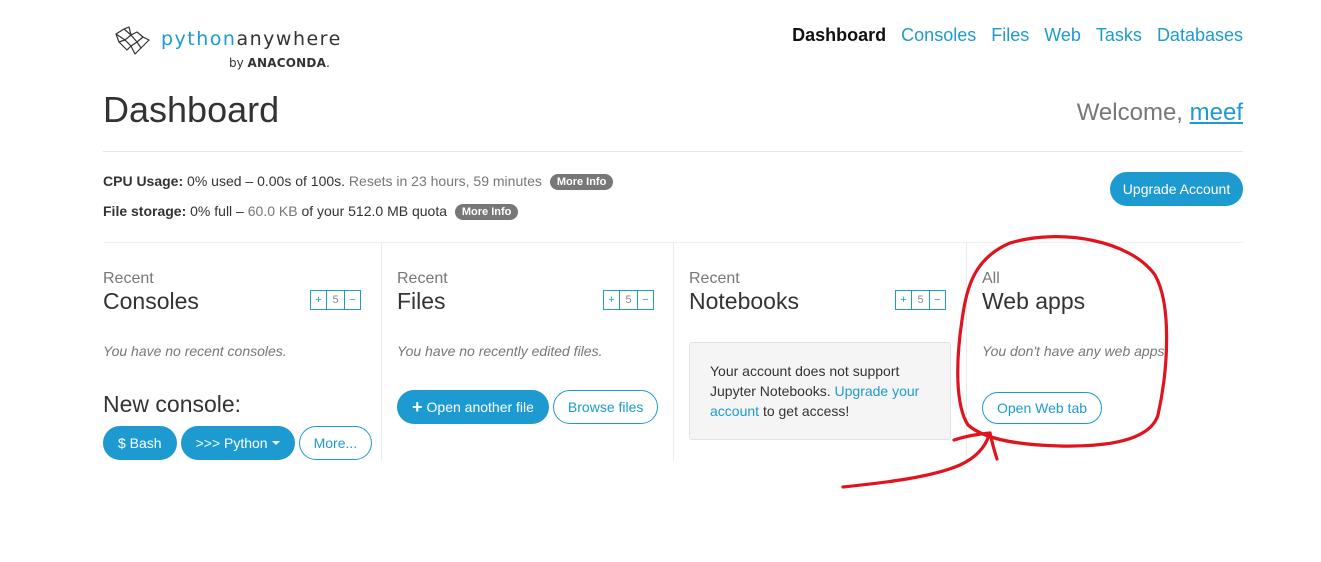 The image size is (1321, 562). I want to click on files-subtitle: Recent, so click(422, 278).